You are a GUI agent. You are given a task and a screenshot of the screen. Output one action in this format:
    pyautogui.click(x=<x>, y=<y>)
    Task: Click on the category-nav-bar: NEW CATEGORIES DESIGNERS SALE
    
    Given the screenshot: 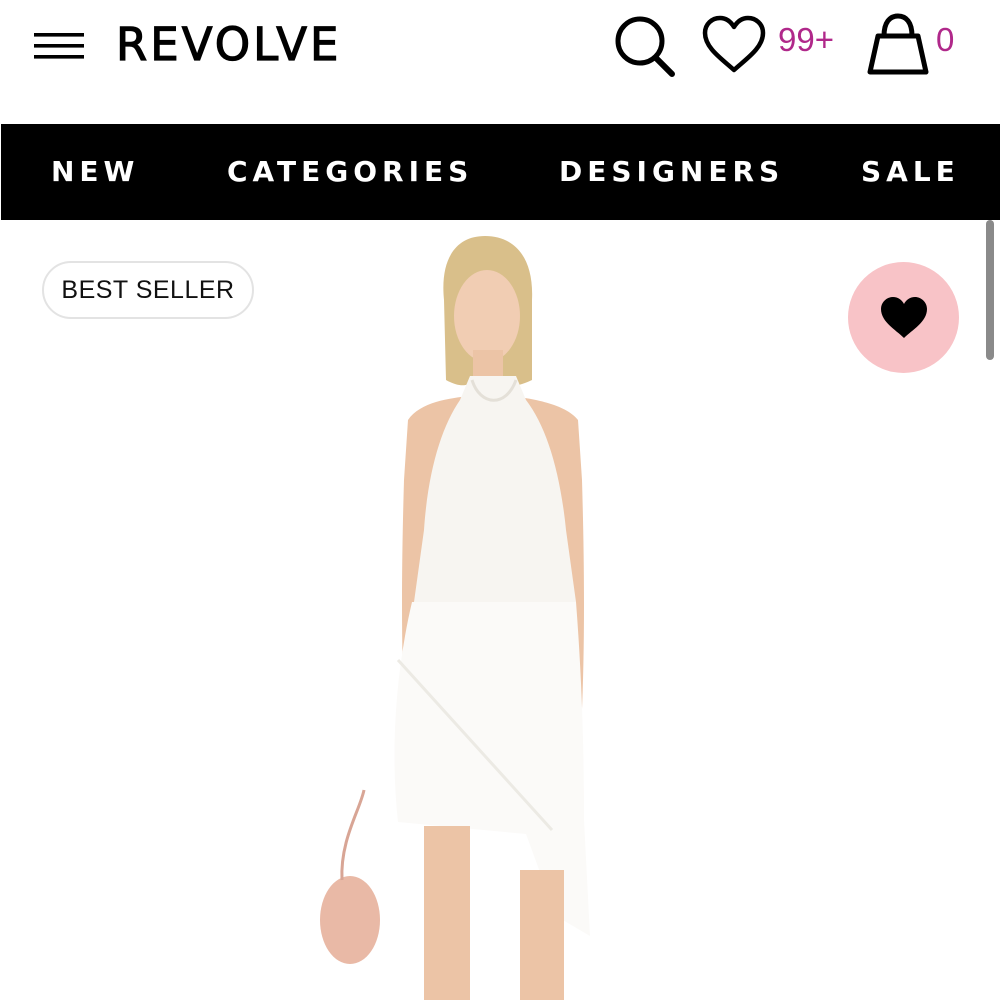 What is the action you would take?
    pyautogui.click(x=500, y=172)
    